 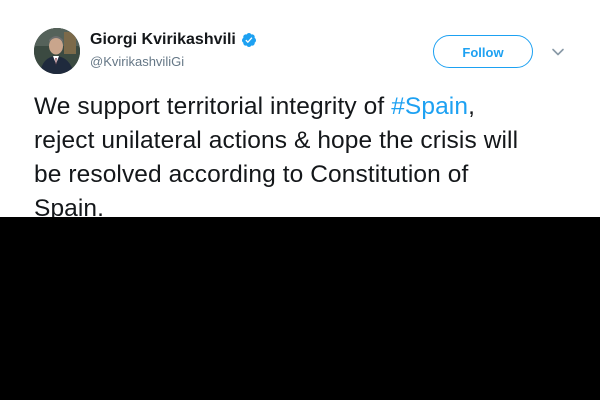 What do you see at coordinates (248, 40) in the screenshot?
I see `verified-badge-icon` at bounding box center [248, 40].